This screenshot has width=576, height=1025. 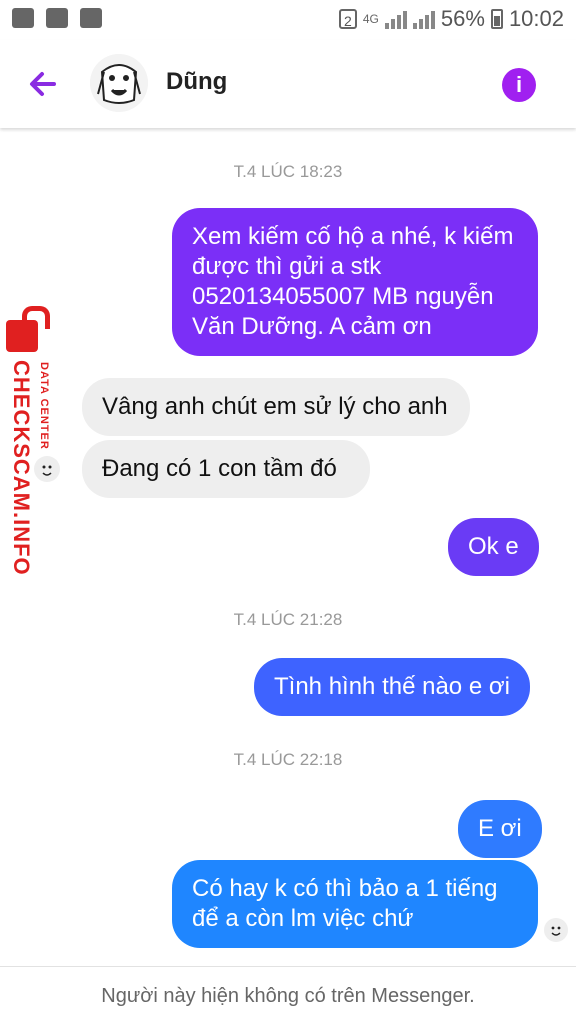 I want to click on timestamp: T.4 LÚC 21:28, so click(x=288, y=619).